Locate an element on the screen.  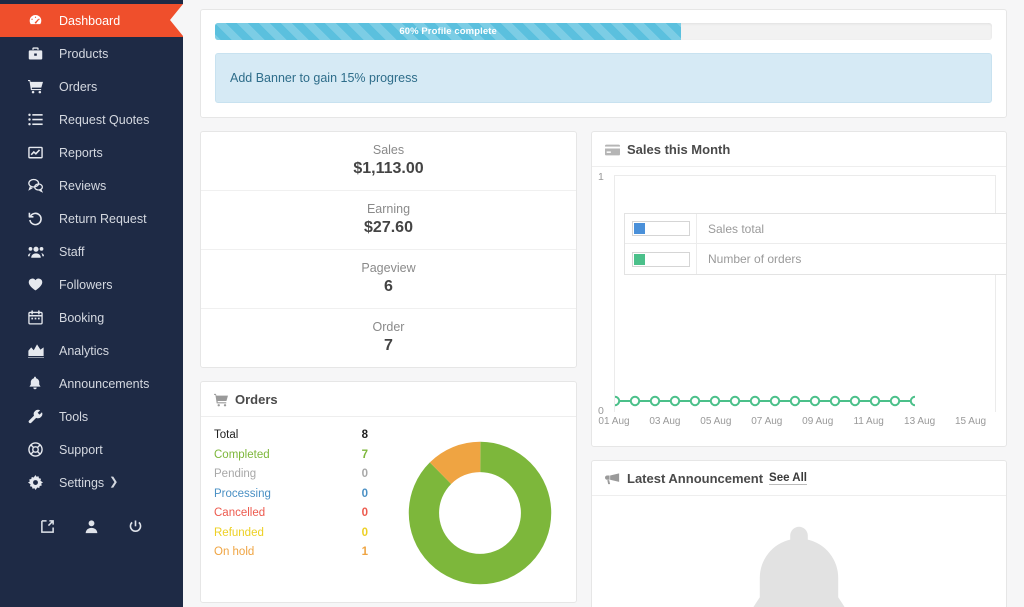
stat-label: Order is located at coordinates (388, 327).